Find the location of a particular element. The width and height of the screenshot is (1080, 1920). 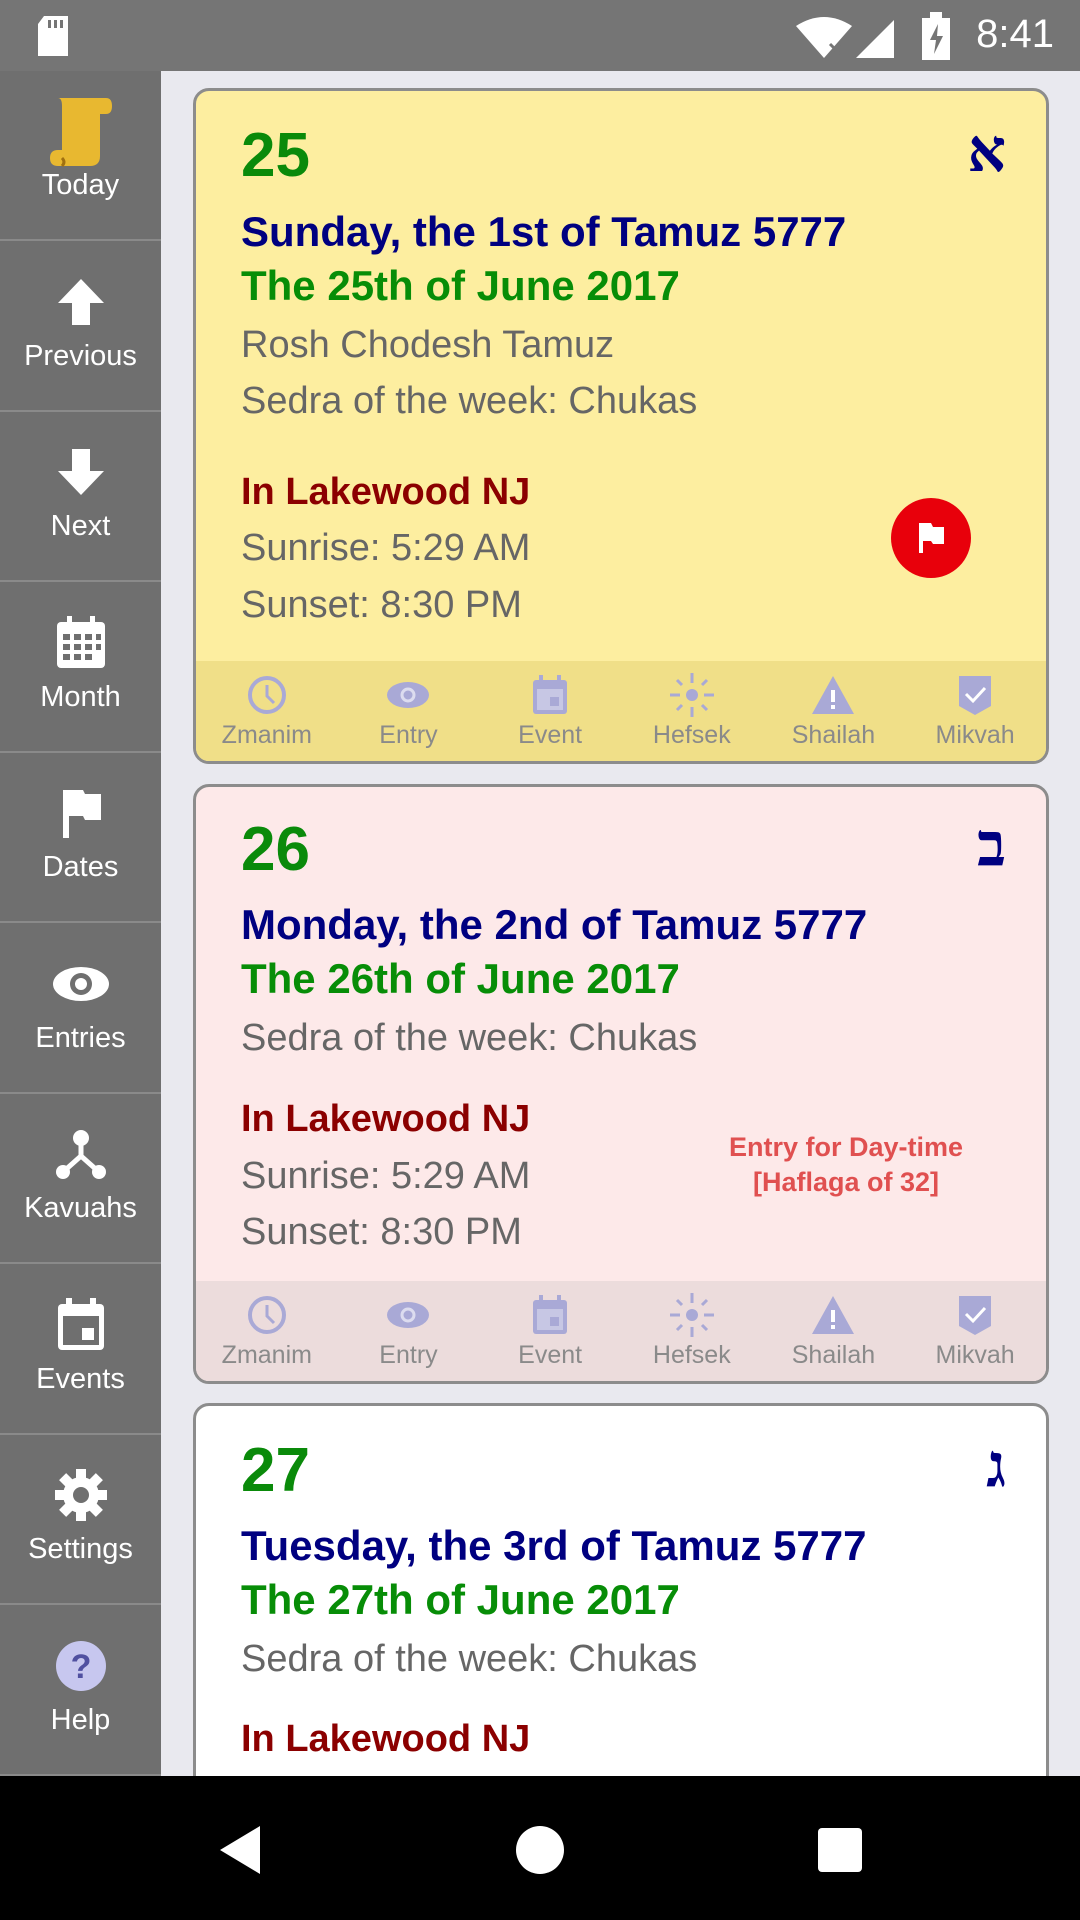

secular-date: The 27th of June 2017 is located at coordinates (460, 1599).